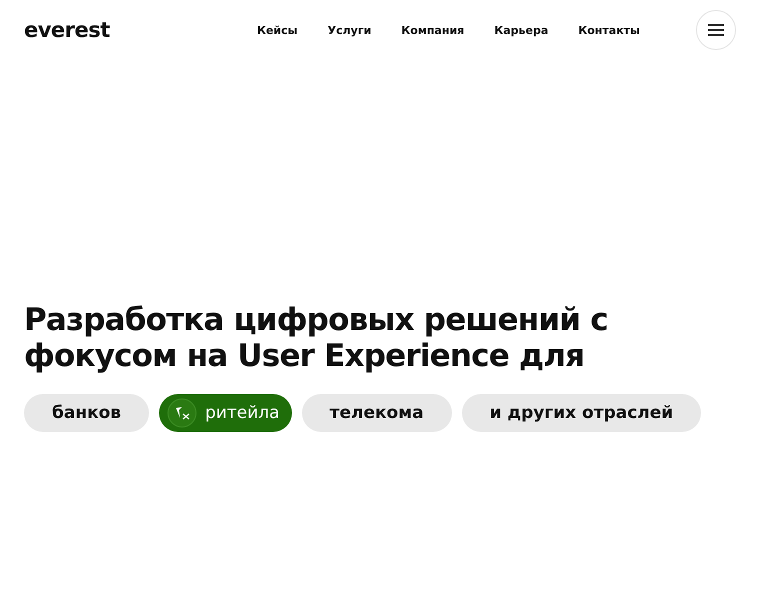  I want to click on industry-tab: банков, so click(87, 413).